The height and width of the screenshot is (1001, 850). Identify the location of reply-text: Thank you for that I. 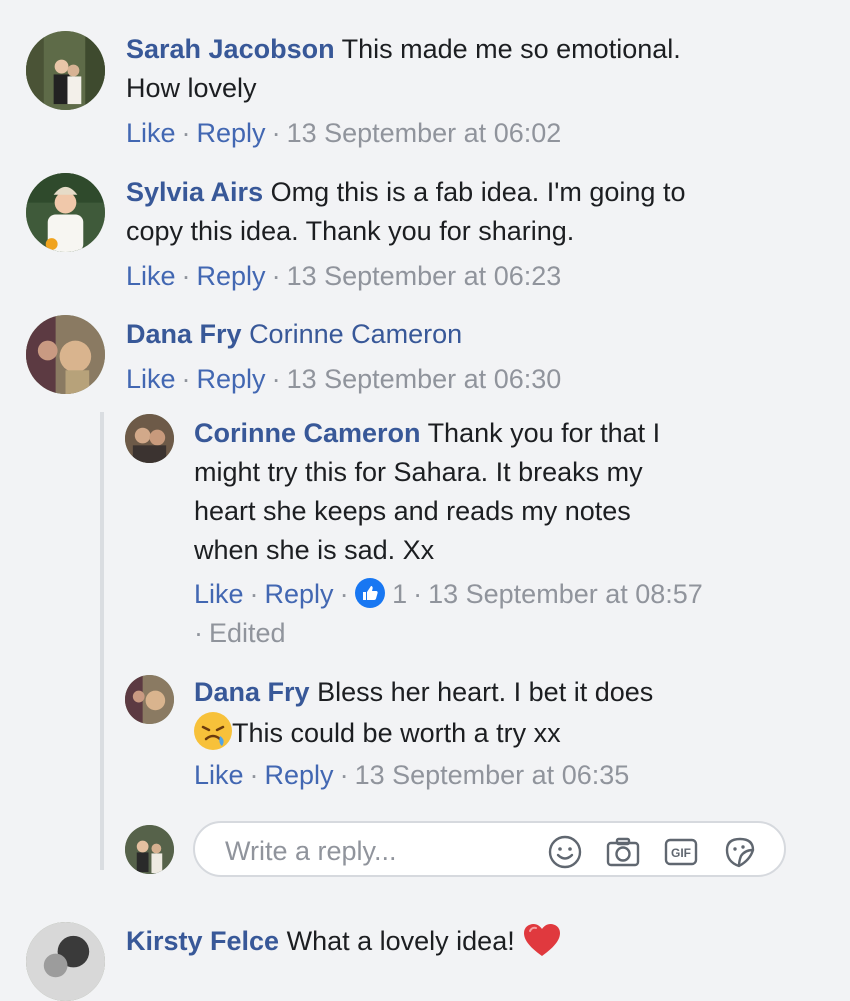
(544, 433).